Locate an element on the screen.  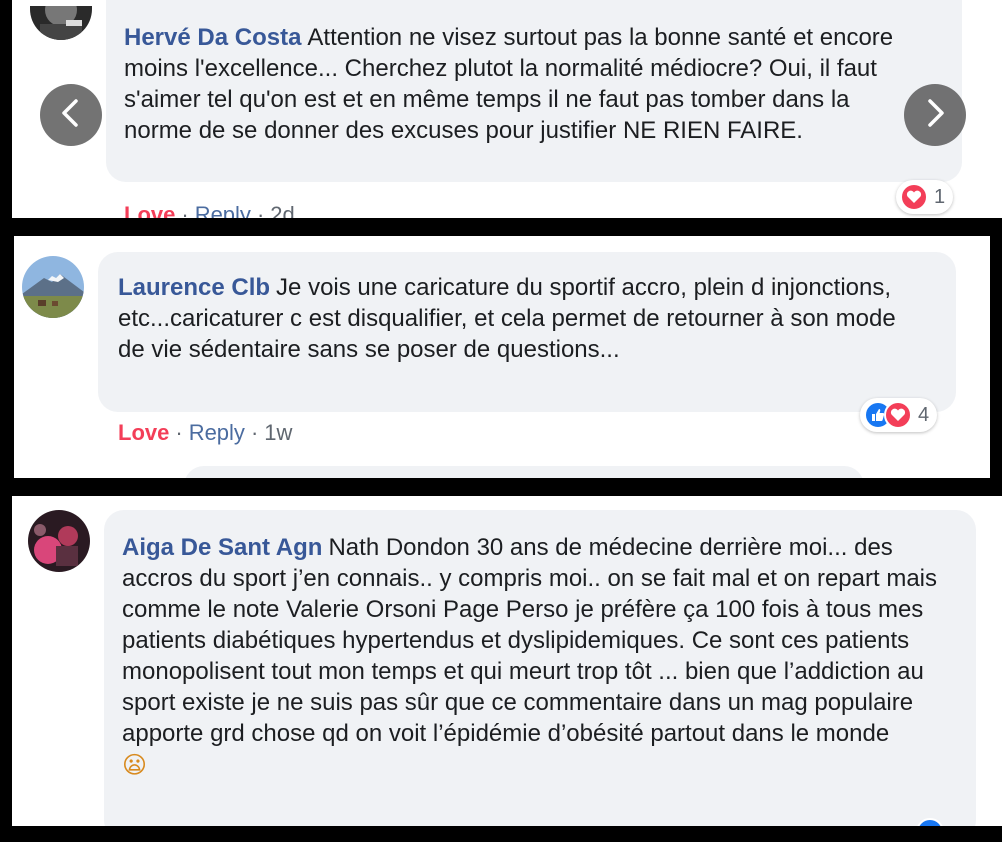
reply-bubble-partial is located at coordinates (524, 472).